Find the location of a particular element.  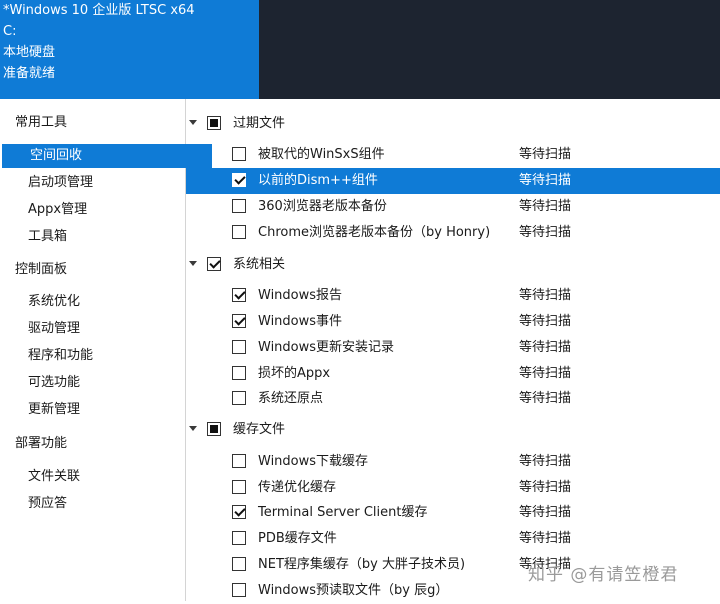

watermark: 知乎 @有请笠橙君 is located at coordinates (603, 575).